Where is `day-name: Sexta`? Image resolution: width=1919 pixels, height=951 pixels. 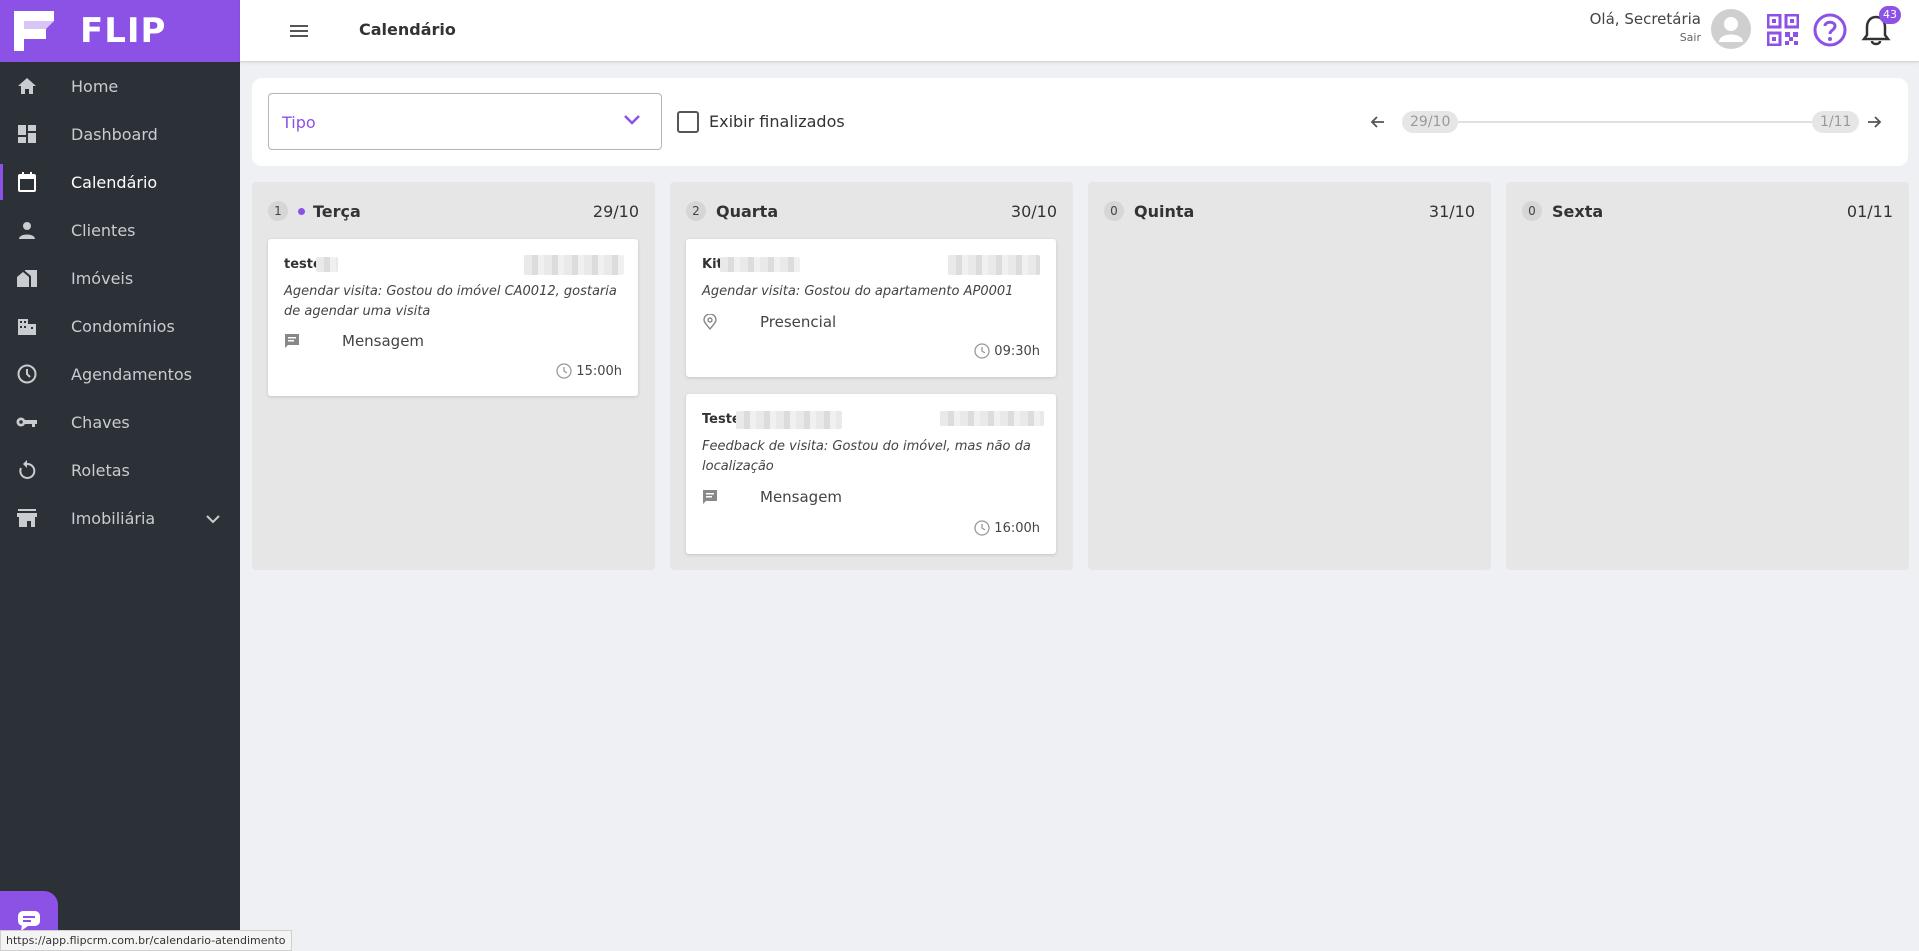 day-name: Sexta is located at coordinates (1578, 211).